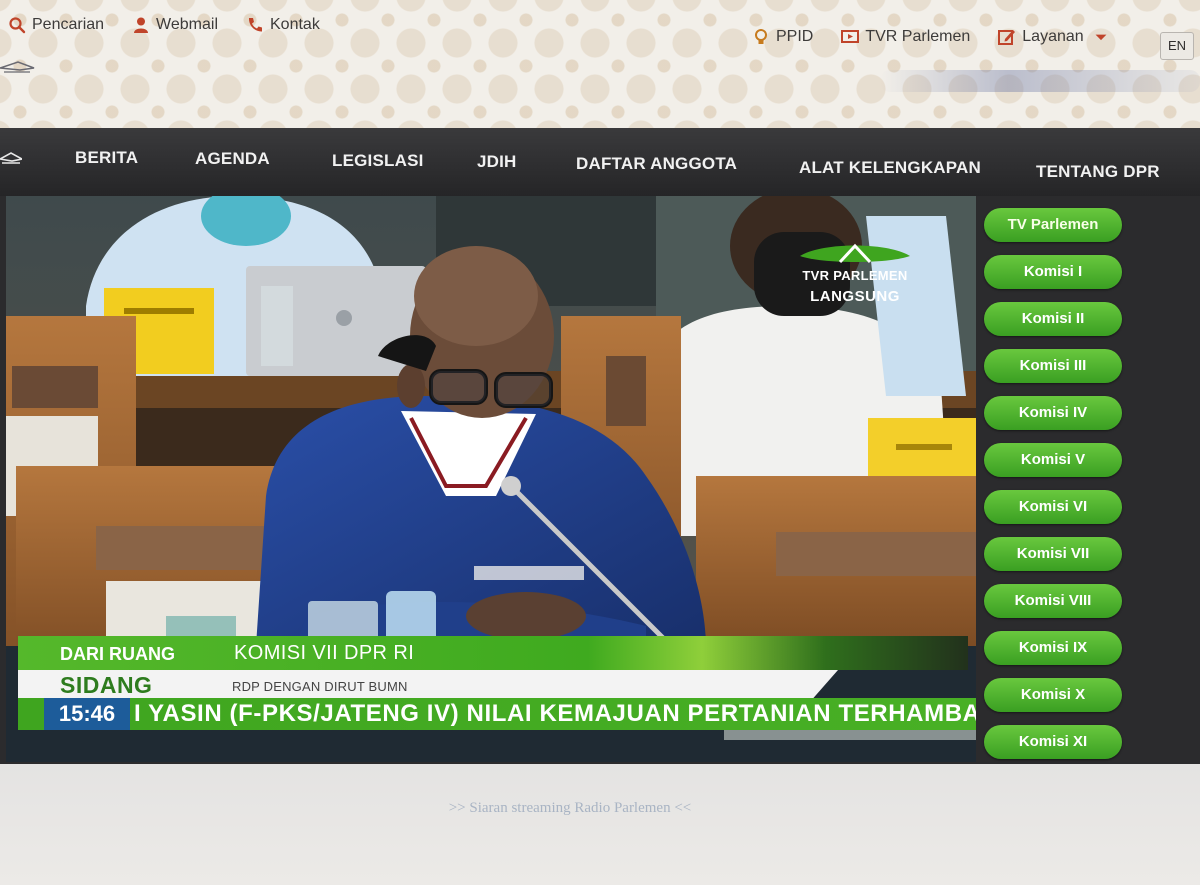  What do you see at coordinates (890, 168) in the screenshot?
I see `nav-item-alat-kelengkapan: ALAT KELENGKAPAN` at bounding box center [890, 168].